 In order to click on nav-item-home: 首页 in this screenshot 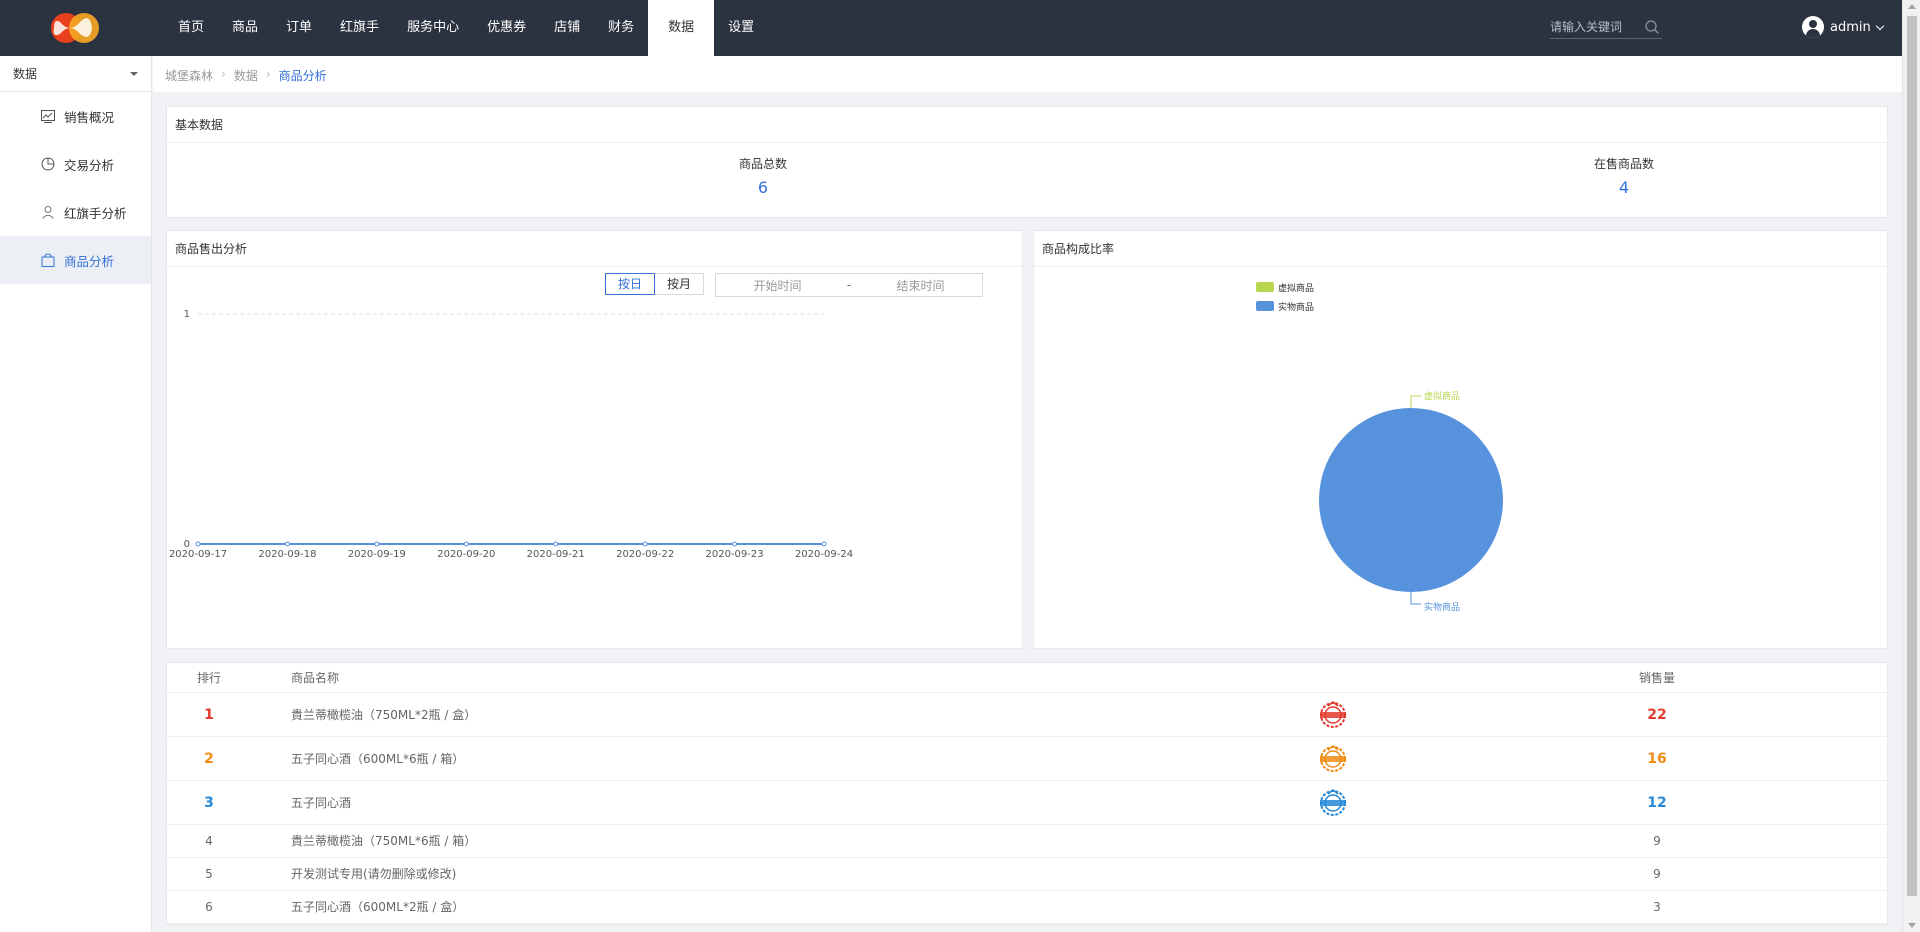, I will do `click(191, 28)`.